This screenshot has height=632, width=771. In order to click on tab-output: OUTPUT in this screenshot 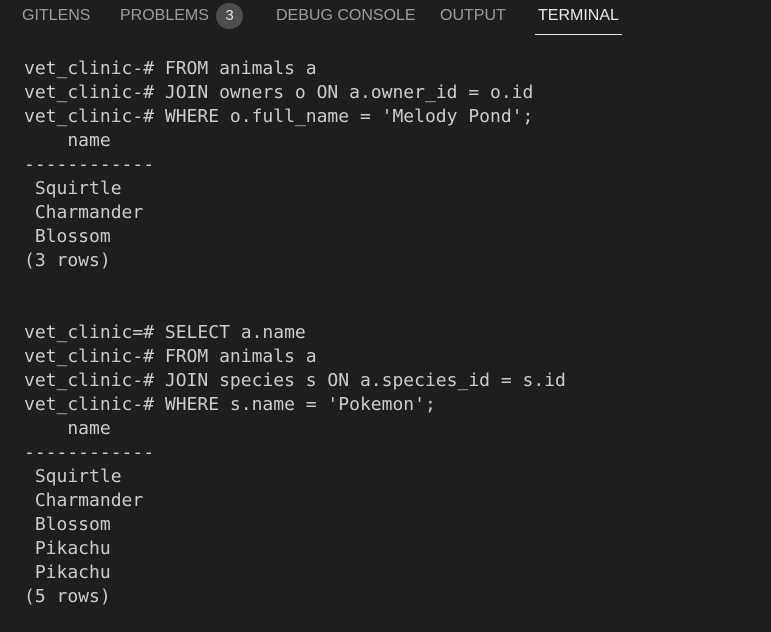, I will do `click(473, 17)`.